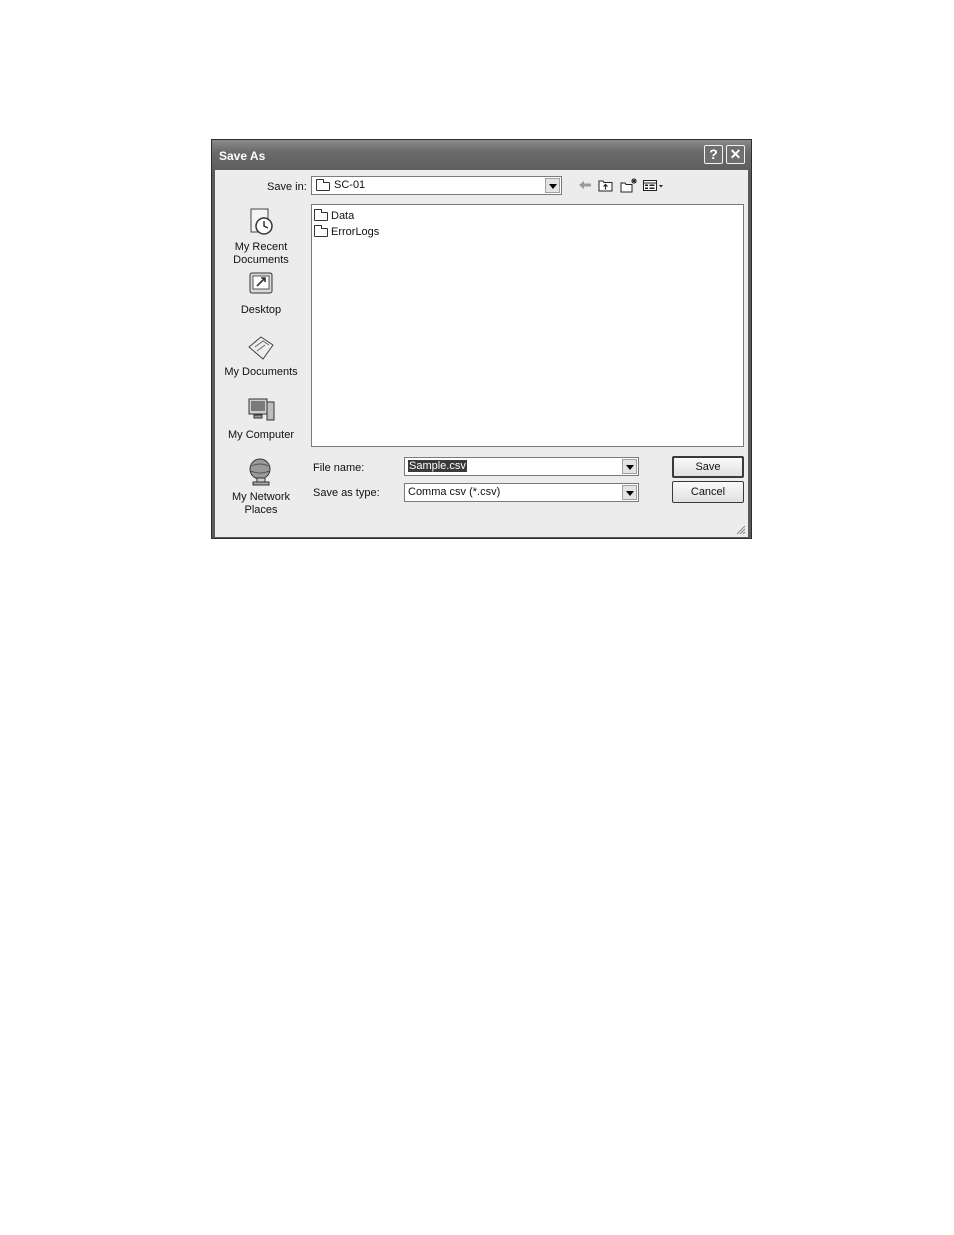 The image size is (954, 1235). I want to click on my-computer-icon, so click(261, 409).